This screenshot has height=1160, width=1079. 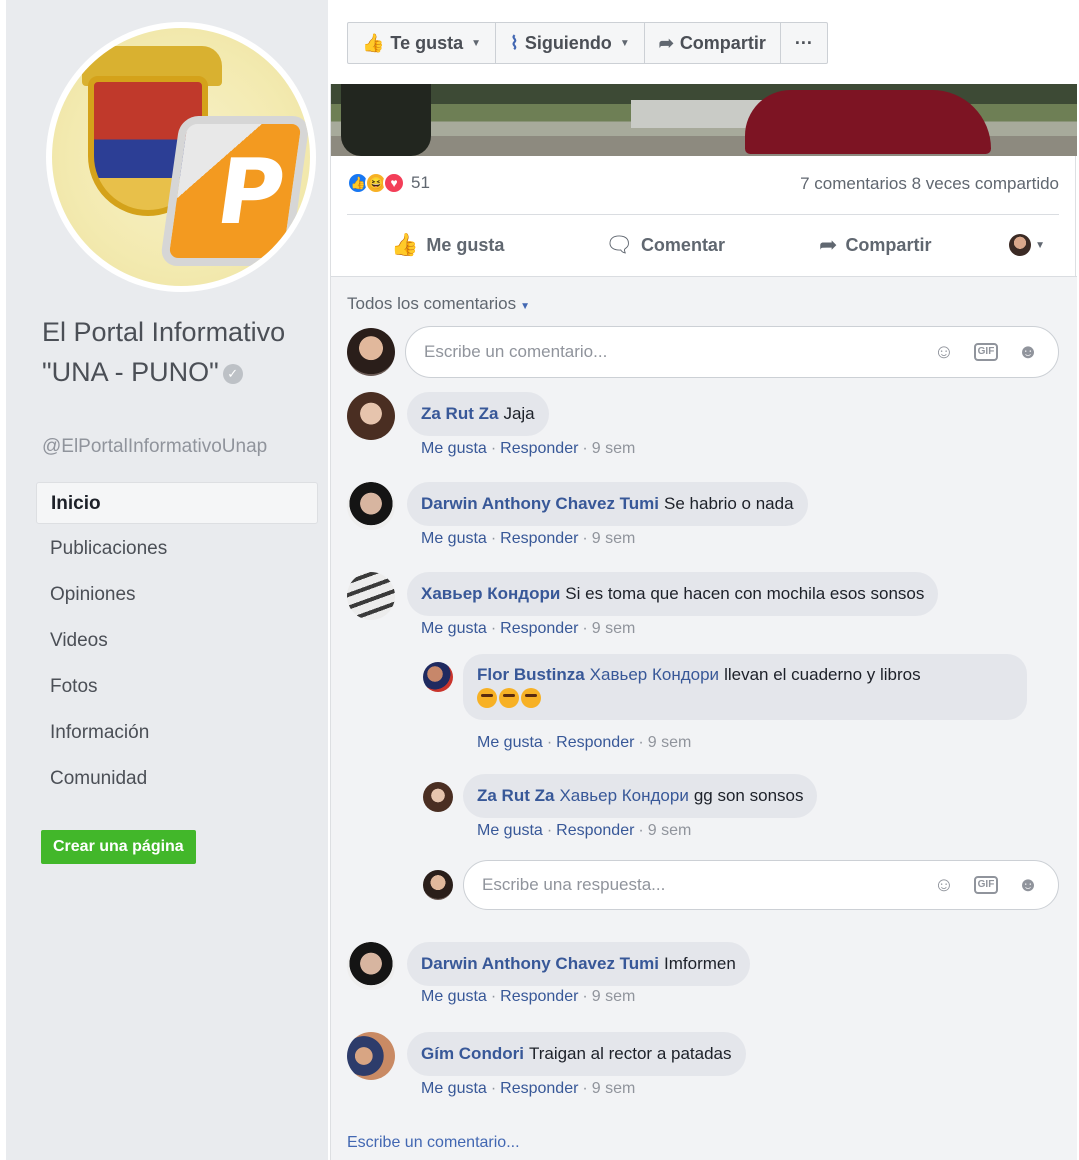 I want to click on comment-bubble: Darwin Anthony Chavez Tumi Imformen, so click(x=578, y=964).